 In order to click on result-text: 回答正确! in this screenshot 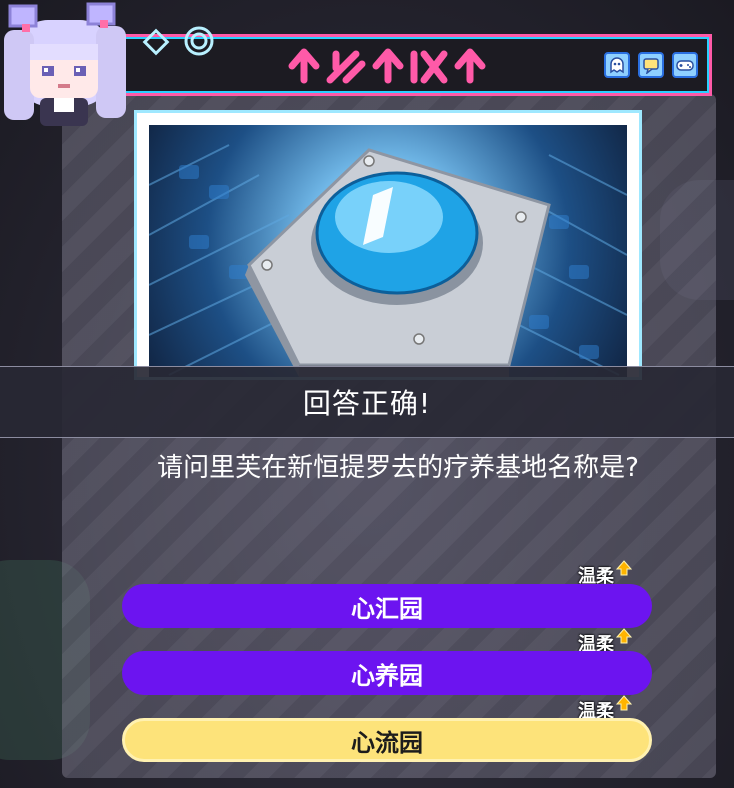, I will do `click(367, 403)`.